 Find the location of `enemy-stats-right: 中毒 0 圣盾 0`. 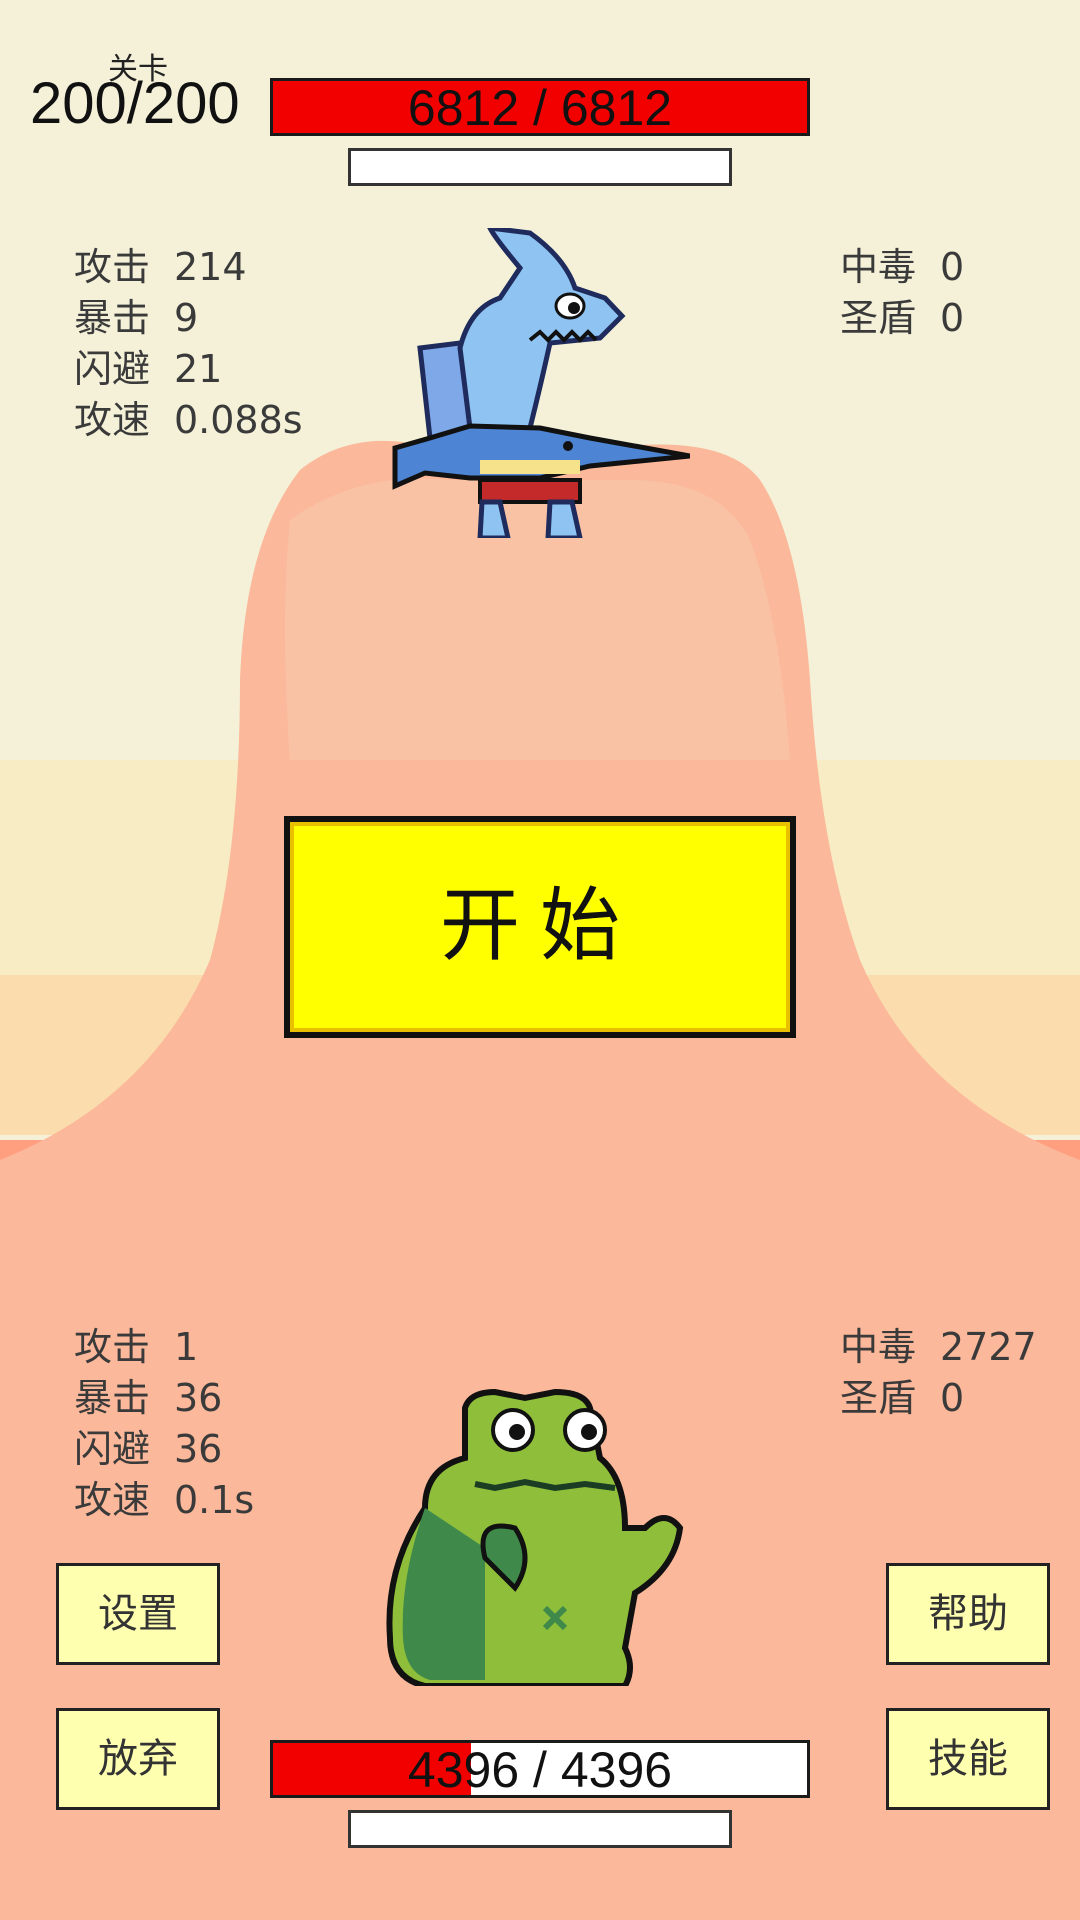

enemy-stats-right: 中毒 0 圣盾 0 is located at coordinates (902, 293).